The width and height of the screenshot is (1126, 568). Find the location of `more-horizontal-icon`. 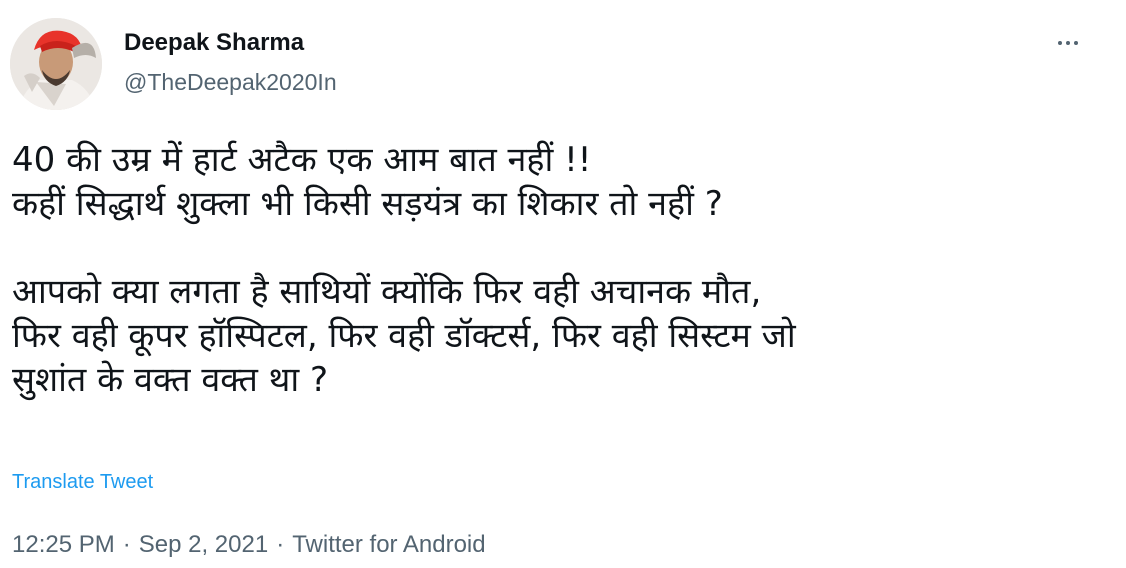

more-horizontal-icon is located at coordinates (1068, 43).